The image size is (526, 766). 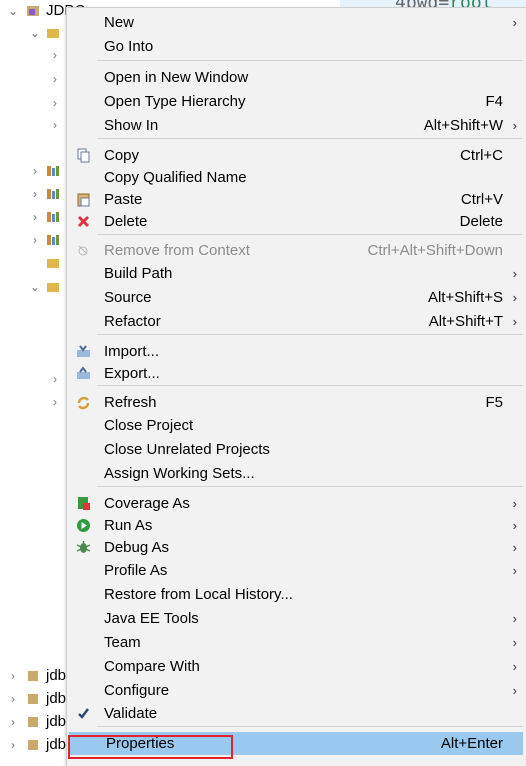 I want to click on menu-item-coverage-as: Coverage As ›, so click(x=295, y=503).